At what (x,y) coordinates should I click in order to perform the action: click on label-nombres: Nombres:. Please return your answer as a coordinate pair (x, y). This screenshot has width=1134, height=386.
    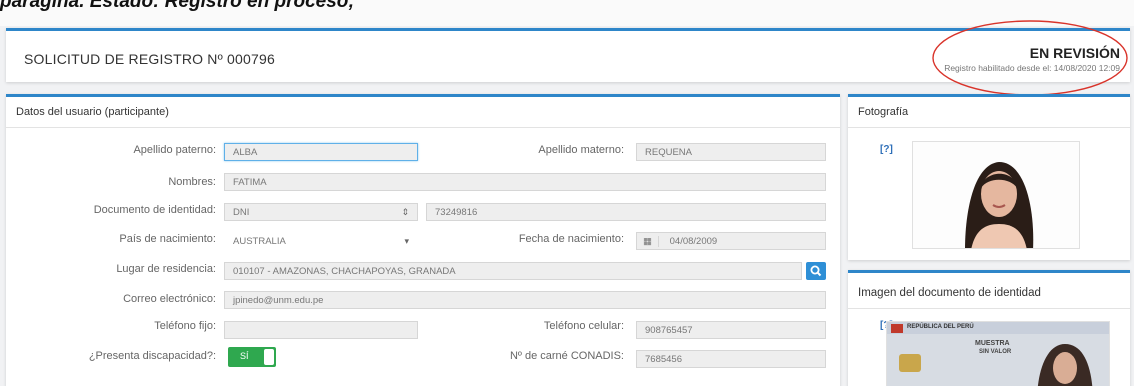
    Looking at the image, I should click on (192, 182).